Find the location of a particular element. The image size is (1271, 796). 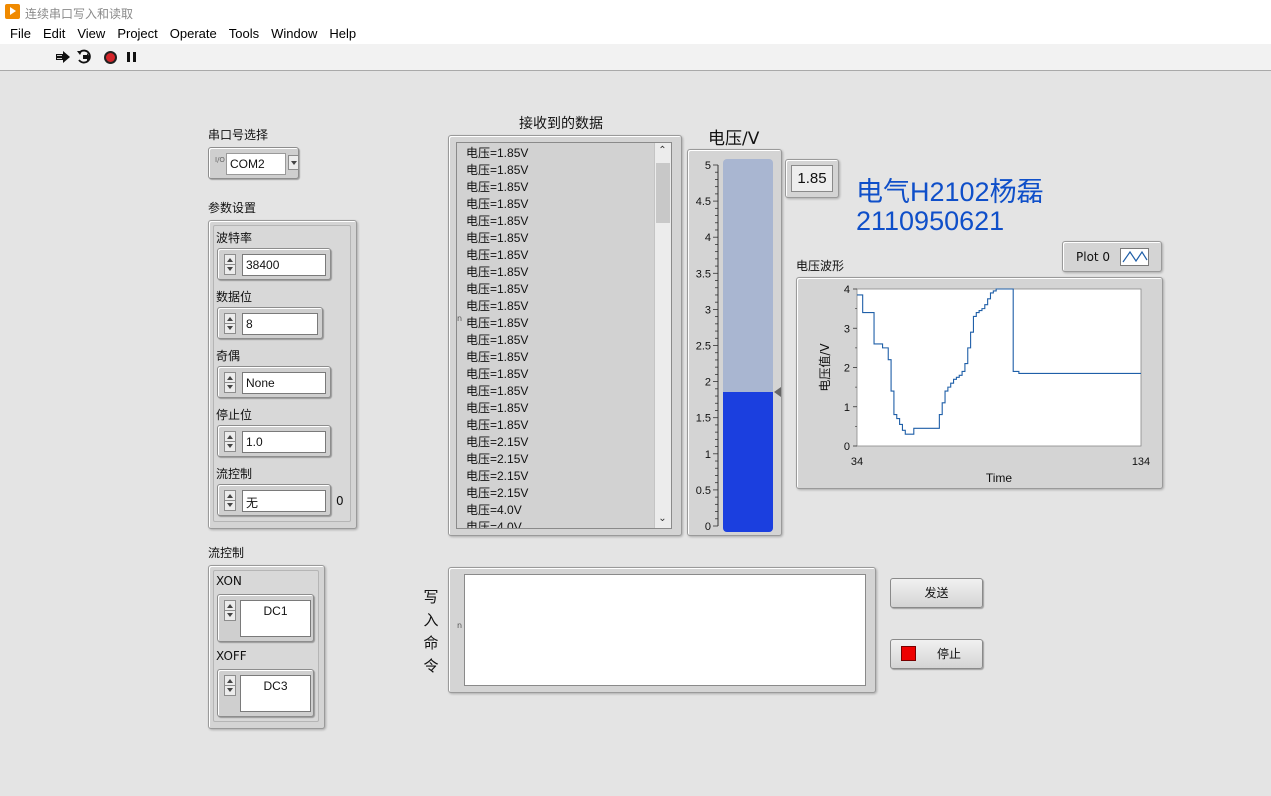

menu-project: Project is located at coordinates (137, 34).